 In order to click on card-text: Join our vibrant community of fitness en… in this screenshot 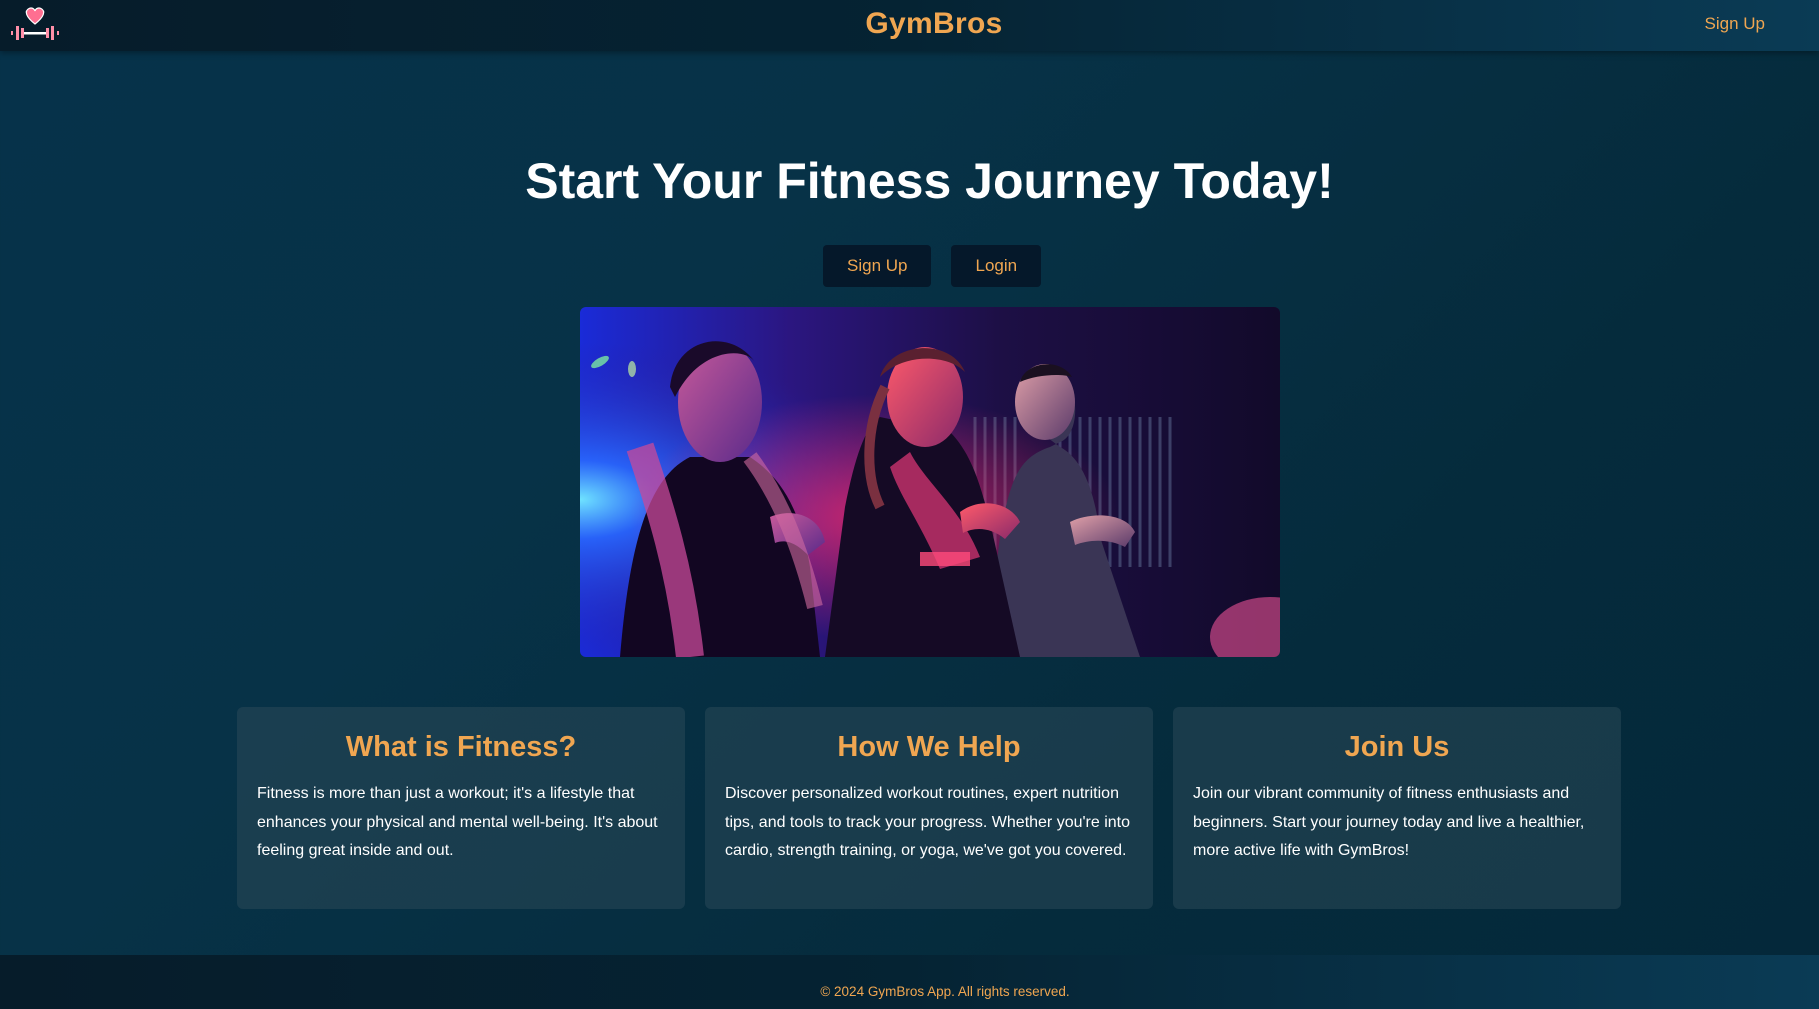, I will do `click(1389, 822)`.